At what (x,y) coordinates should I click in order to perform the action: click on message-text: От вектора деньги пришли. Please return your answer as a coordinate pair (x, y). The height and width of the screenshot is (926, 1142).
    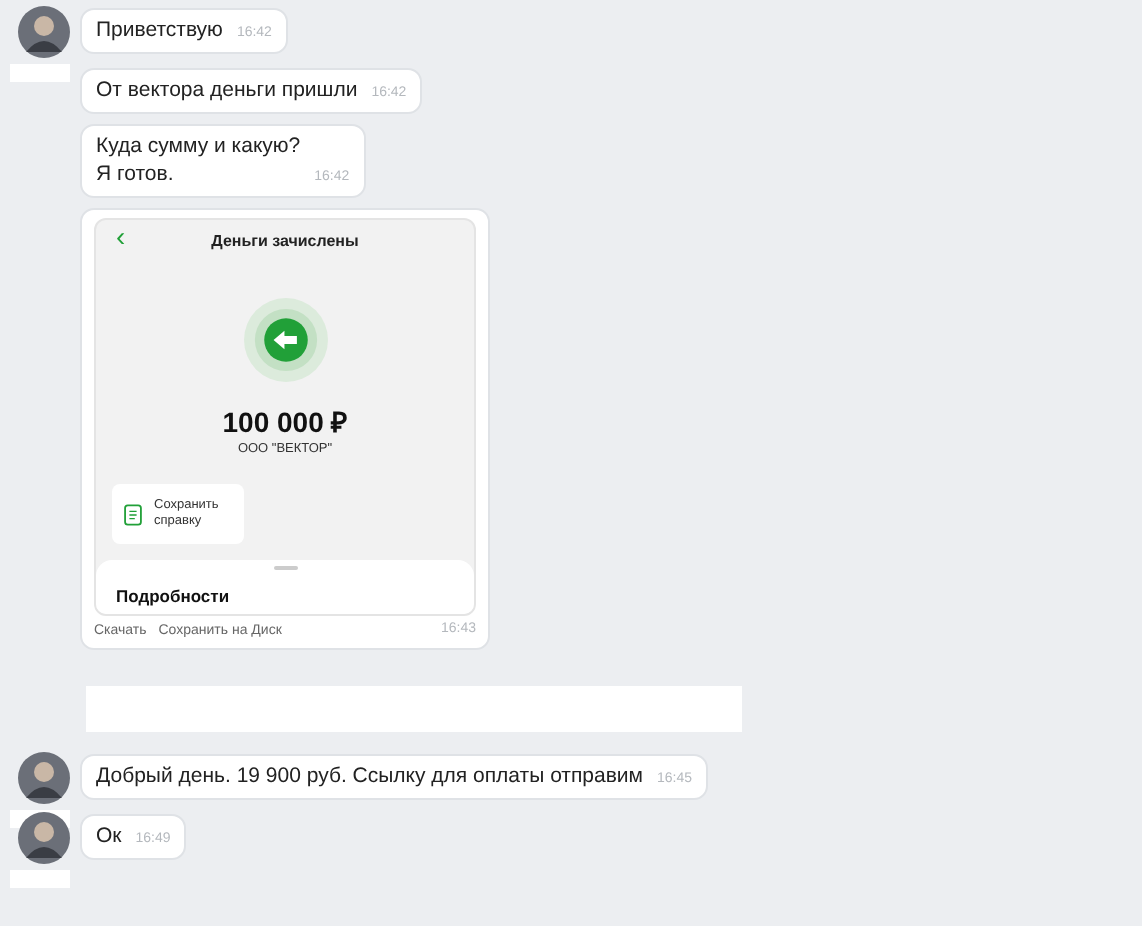
    Looking at the image, I should click on (227, 91).